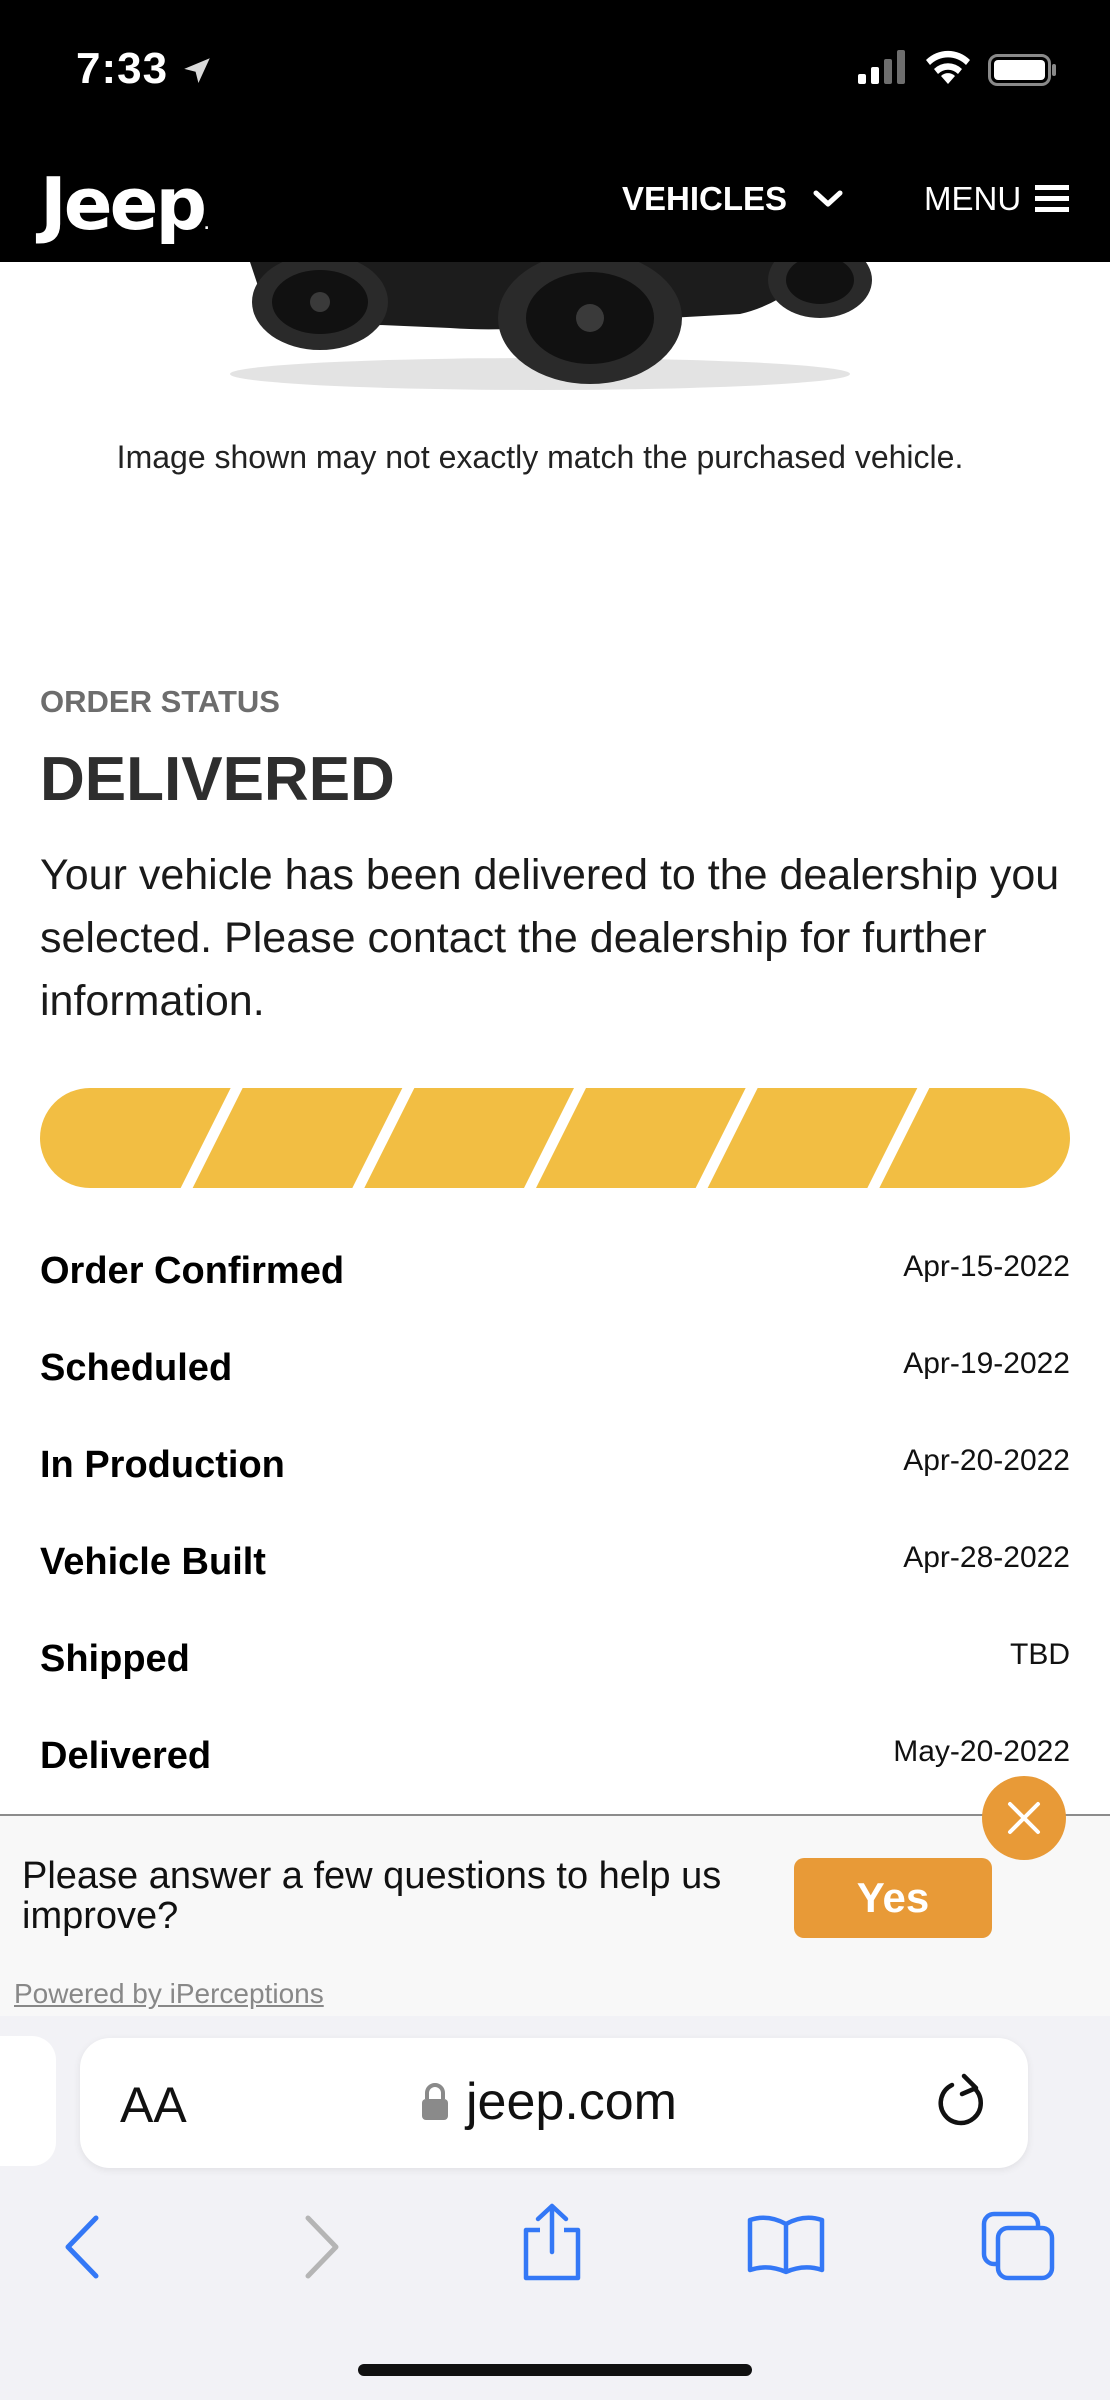 This screenshot has width=1110, height=2400. Describe the element at coordinates (986, 1266) in the screenshot. I see `milestone-date: Apr-15-2022` at that location.